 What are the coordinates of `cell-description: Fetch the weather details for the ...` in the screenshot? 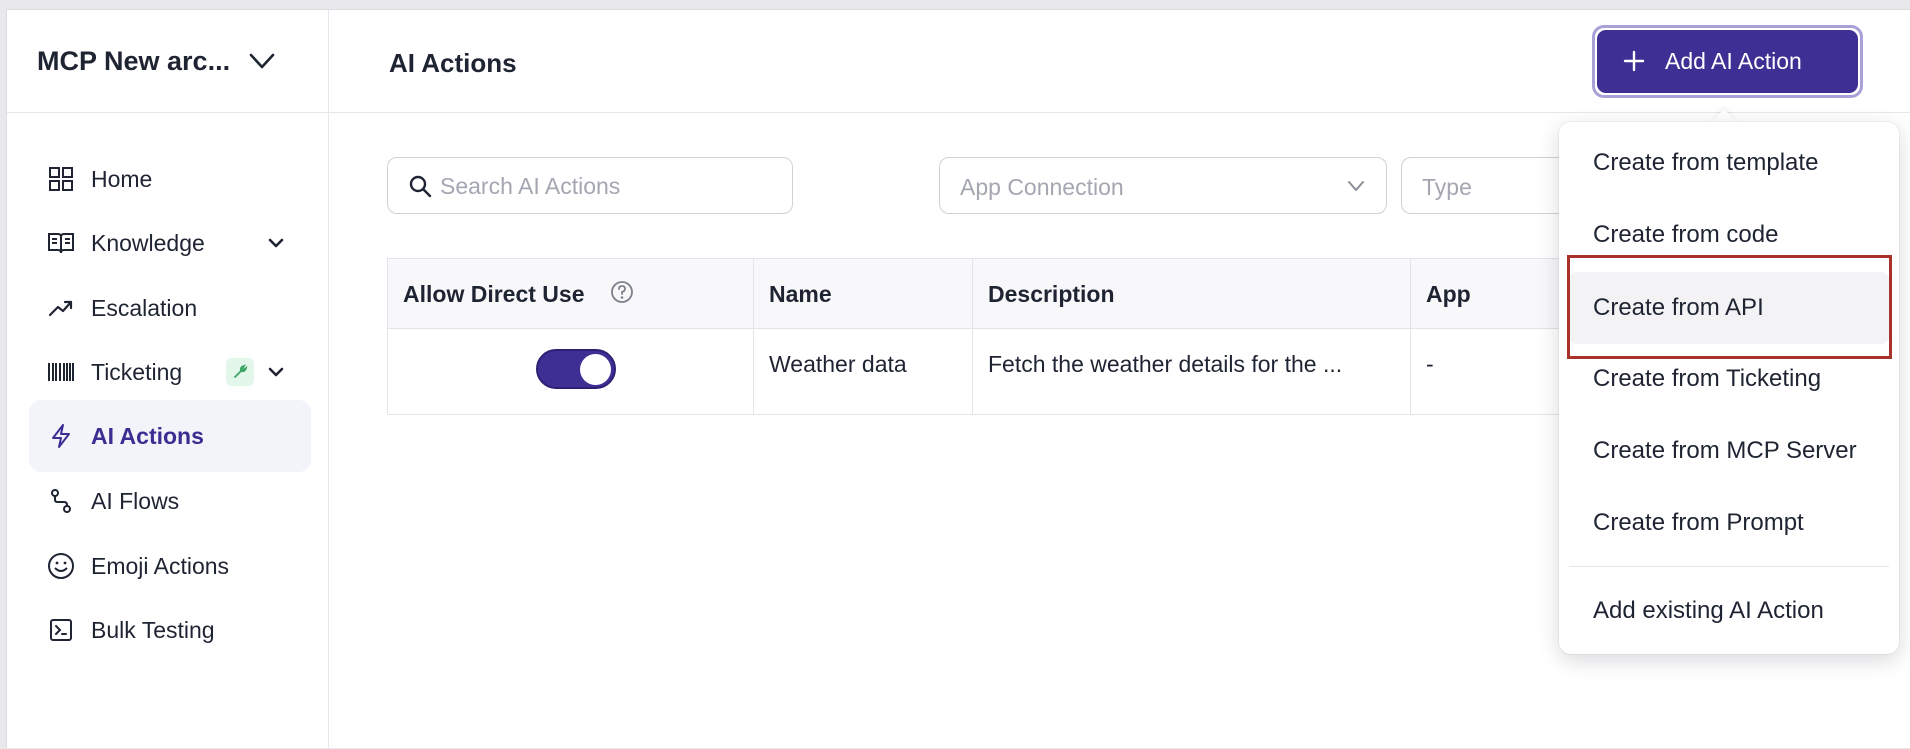 It's located at (1192, 372).